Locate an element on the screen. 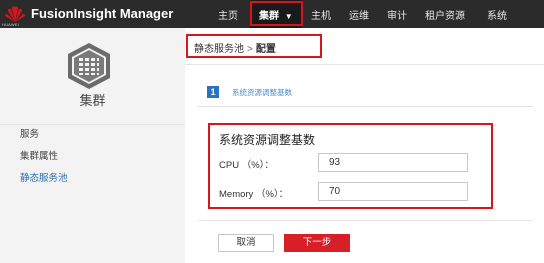  sidebar-item-services: 服务 is located at coordinates (29, 133).